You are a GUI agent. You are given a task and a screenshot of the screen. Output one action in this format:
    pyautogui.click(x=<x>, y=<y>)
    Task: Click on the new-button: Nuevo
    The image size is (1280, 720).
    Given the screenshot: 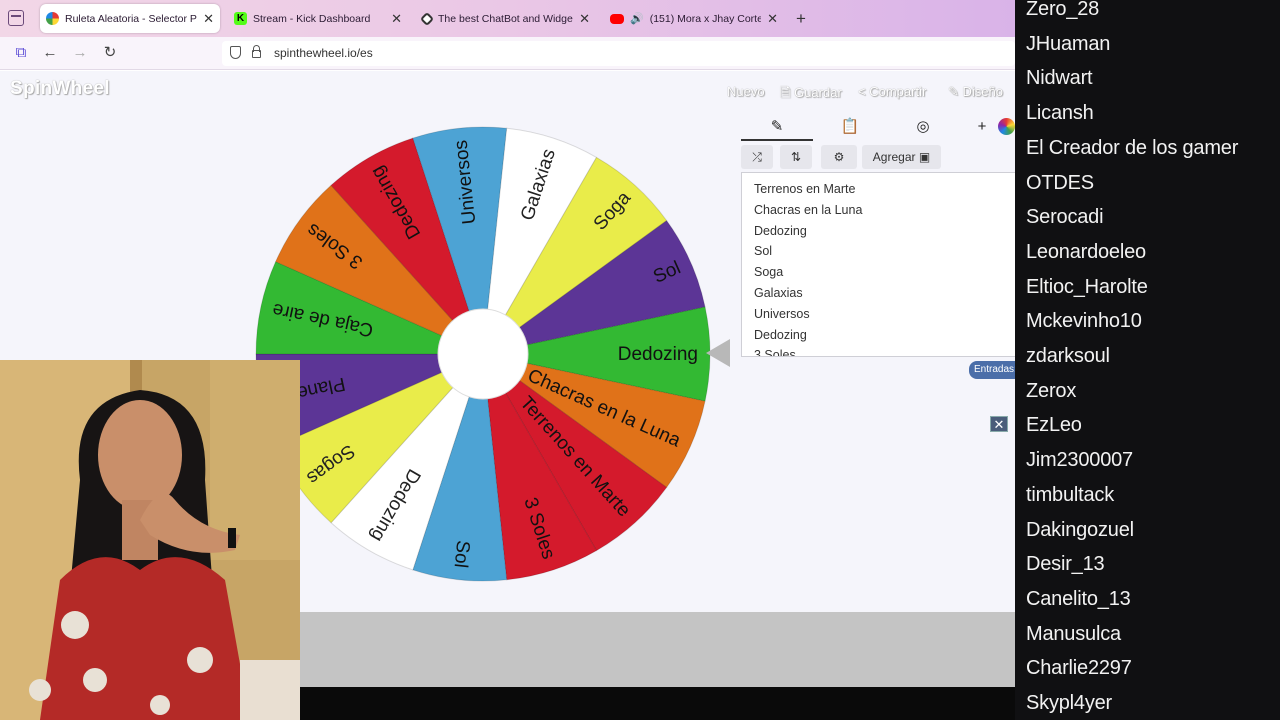 What is the action you would take?
    pyautogui.click(x=746, y=91)
    